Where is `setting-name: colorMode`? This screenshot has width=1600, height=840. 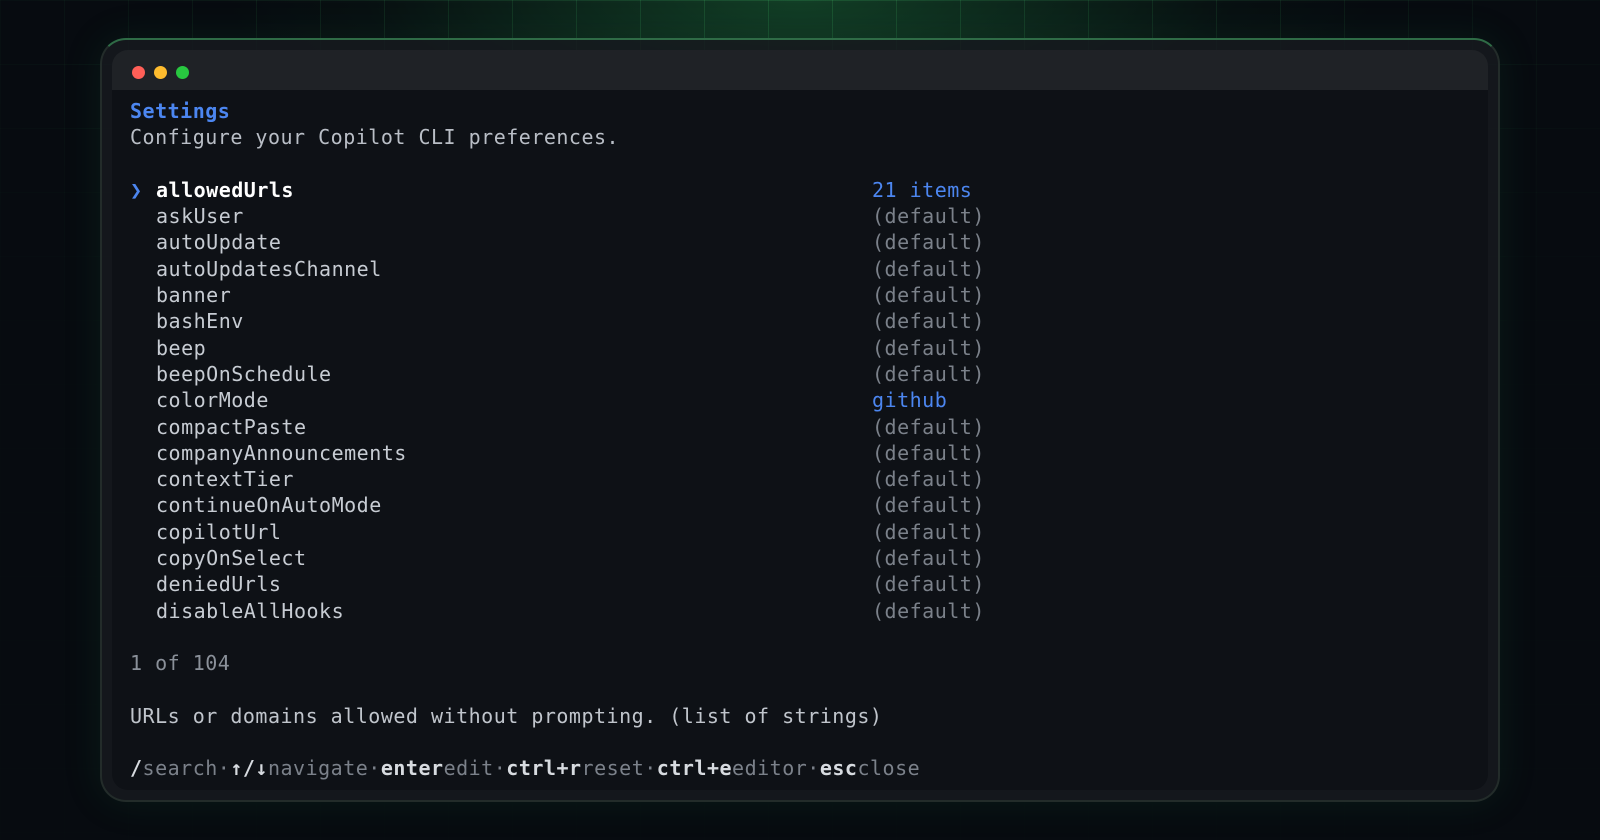 setting-name: colorMode is located at coordinates (212, 400).